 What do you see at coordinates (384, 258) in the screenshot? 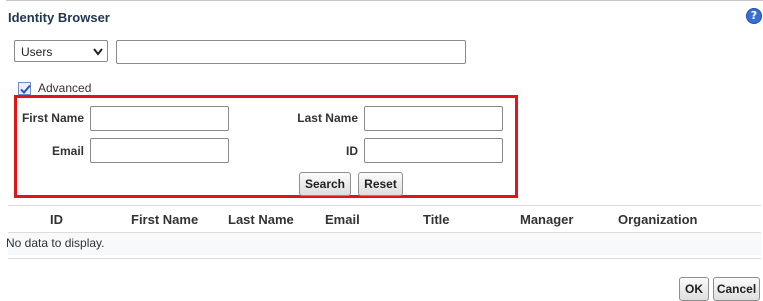
I see `table-bottom-border` at bounding box center [384, 258].